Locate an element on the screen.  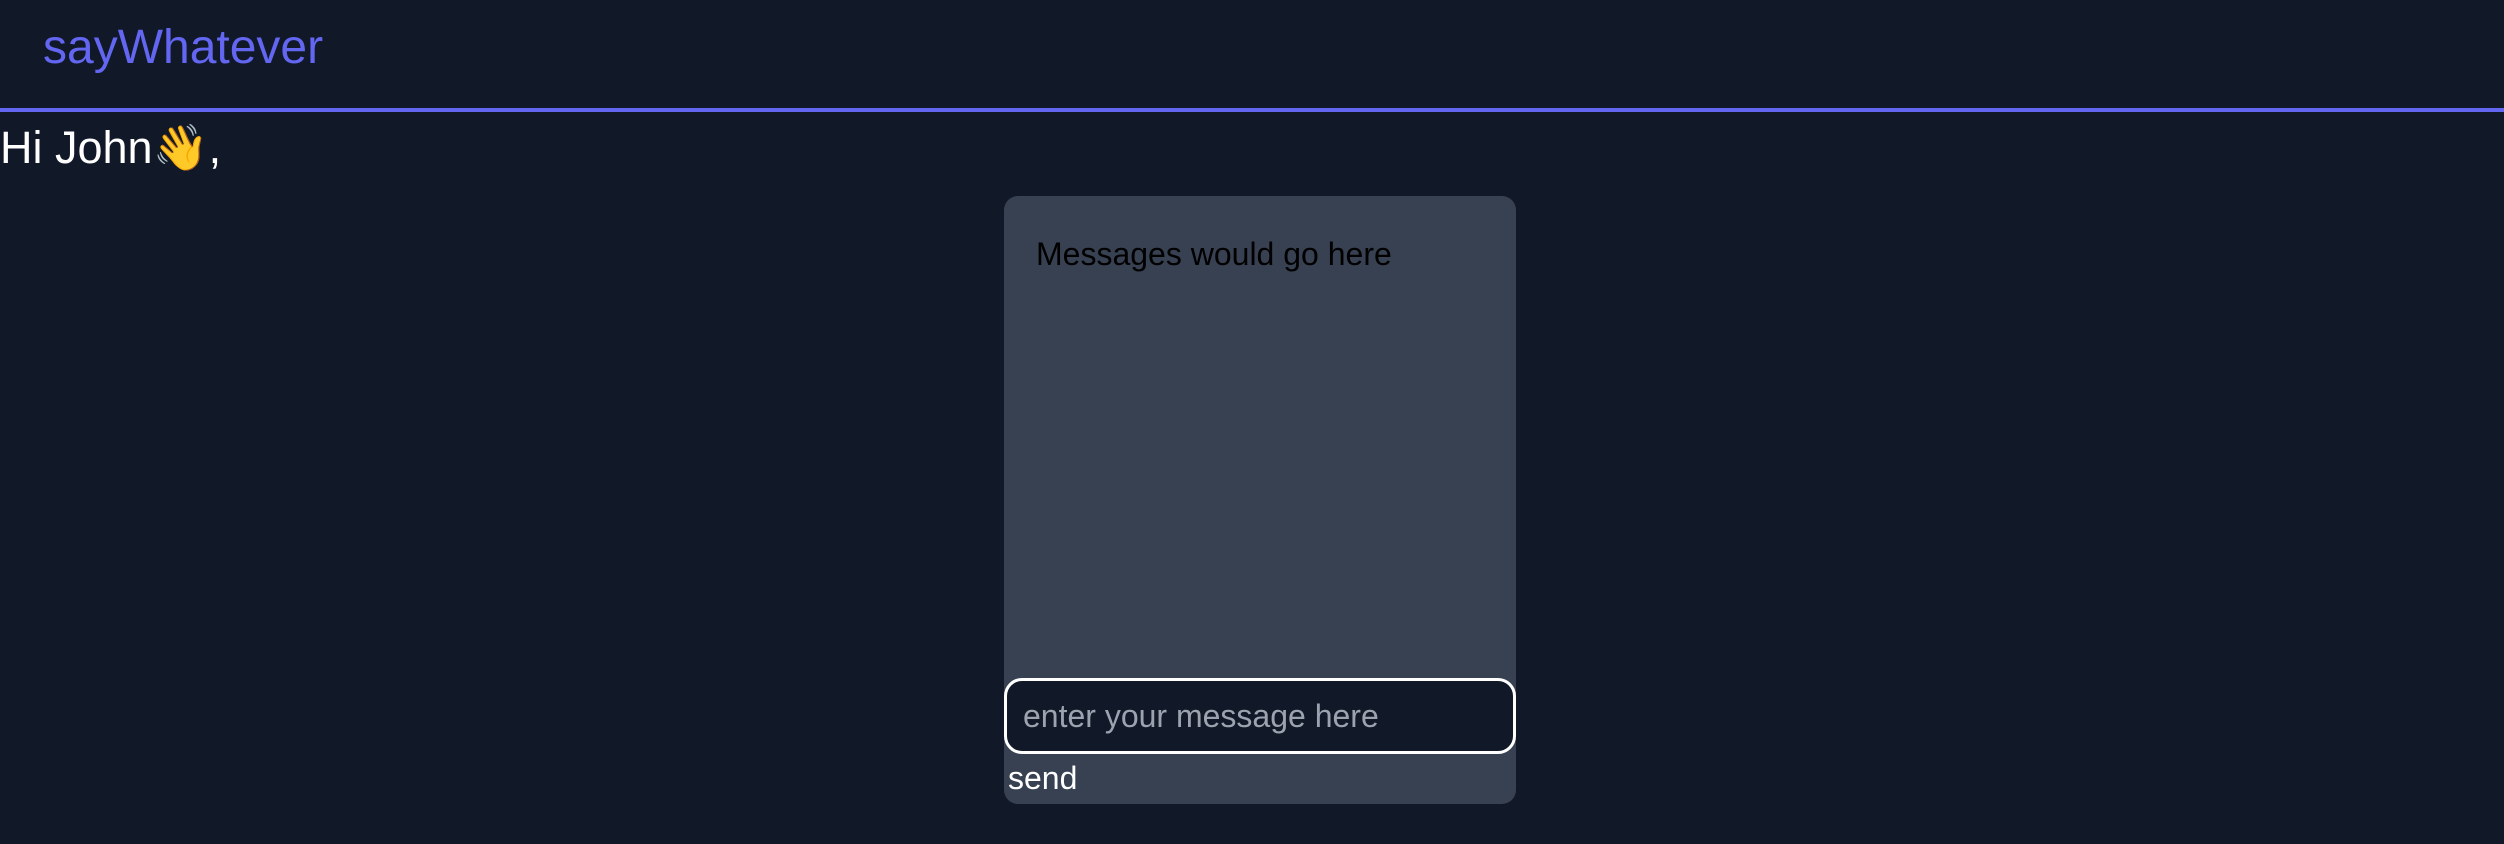
chat-panel: Messages would go here send is located at coordinates (1260, 500).